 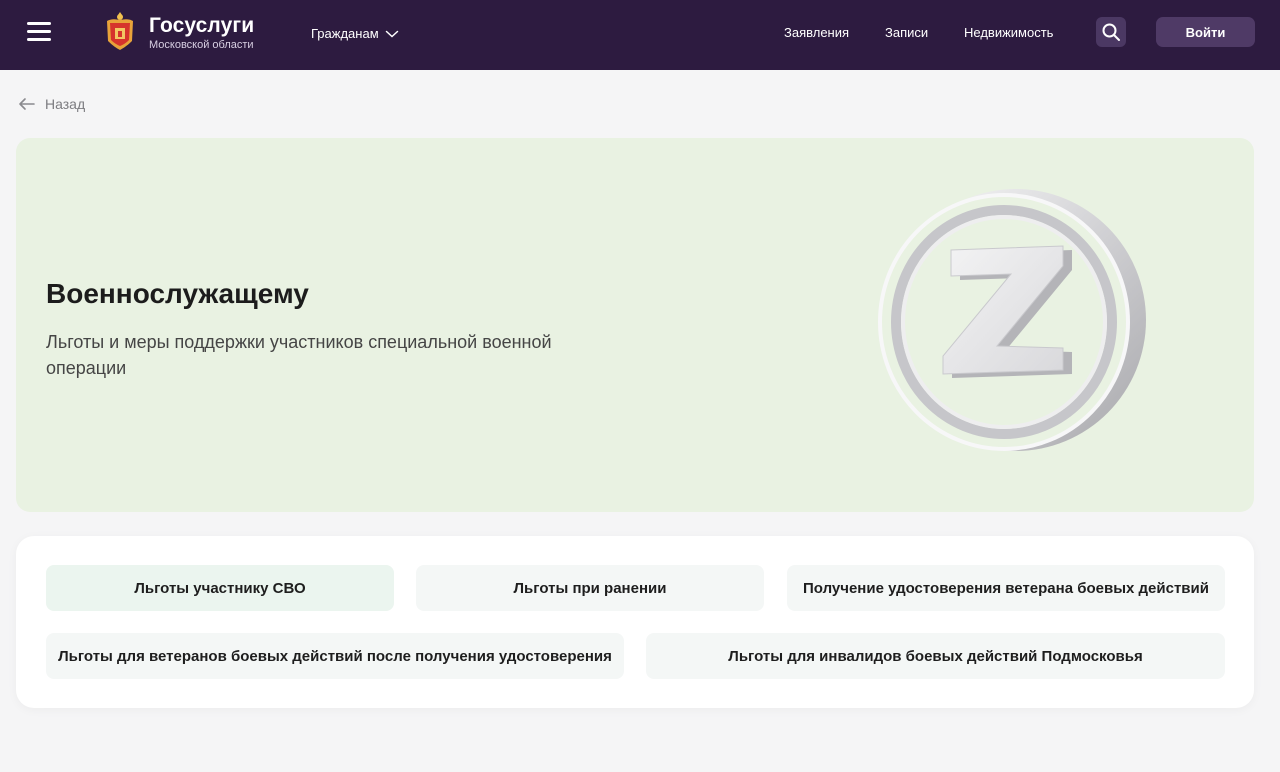 What do you see at coordinates (345, 33) in the screenshot?
I see `citizens-label: Гражданам` at bounding box center [345, 33].